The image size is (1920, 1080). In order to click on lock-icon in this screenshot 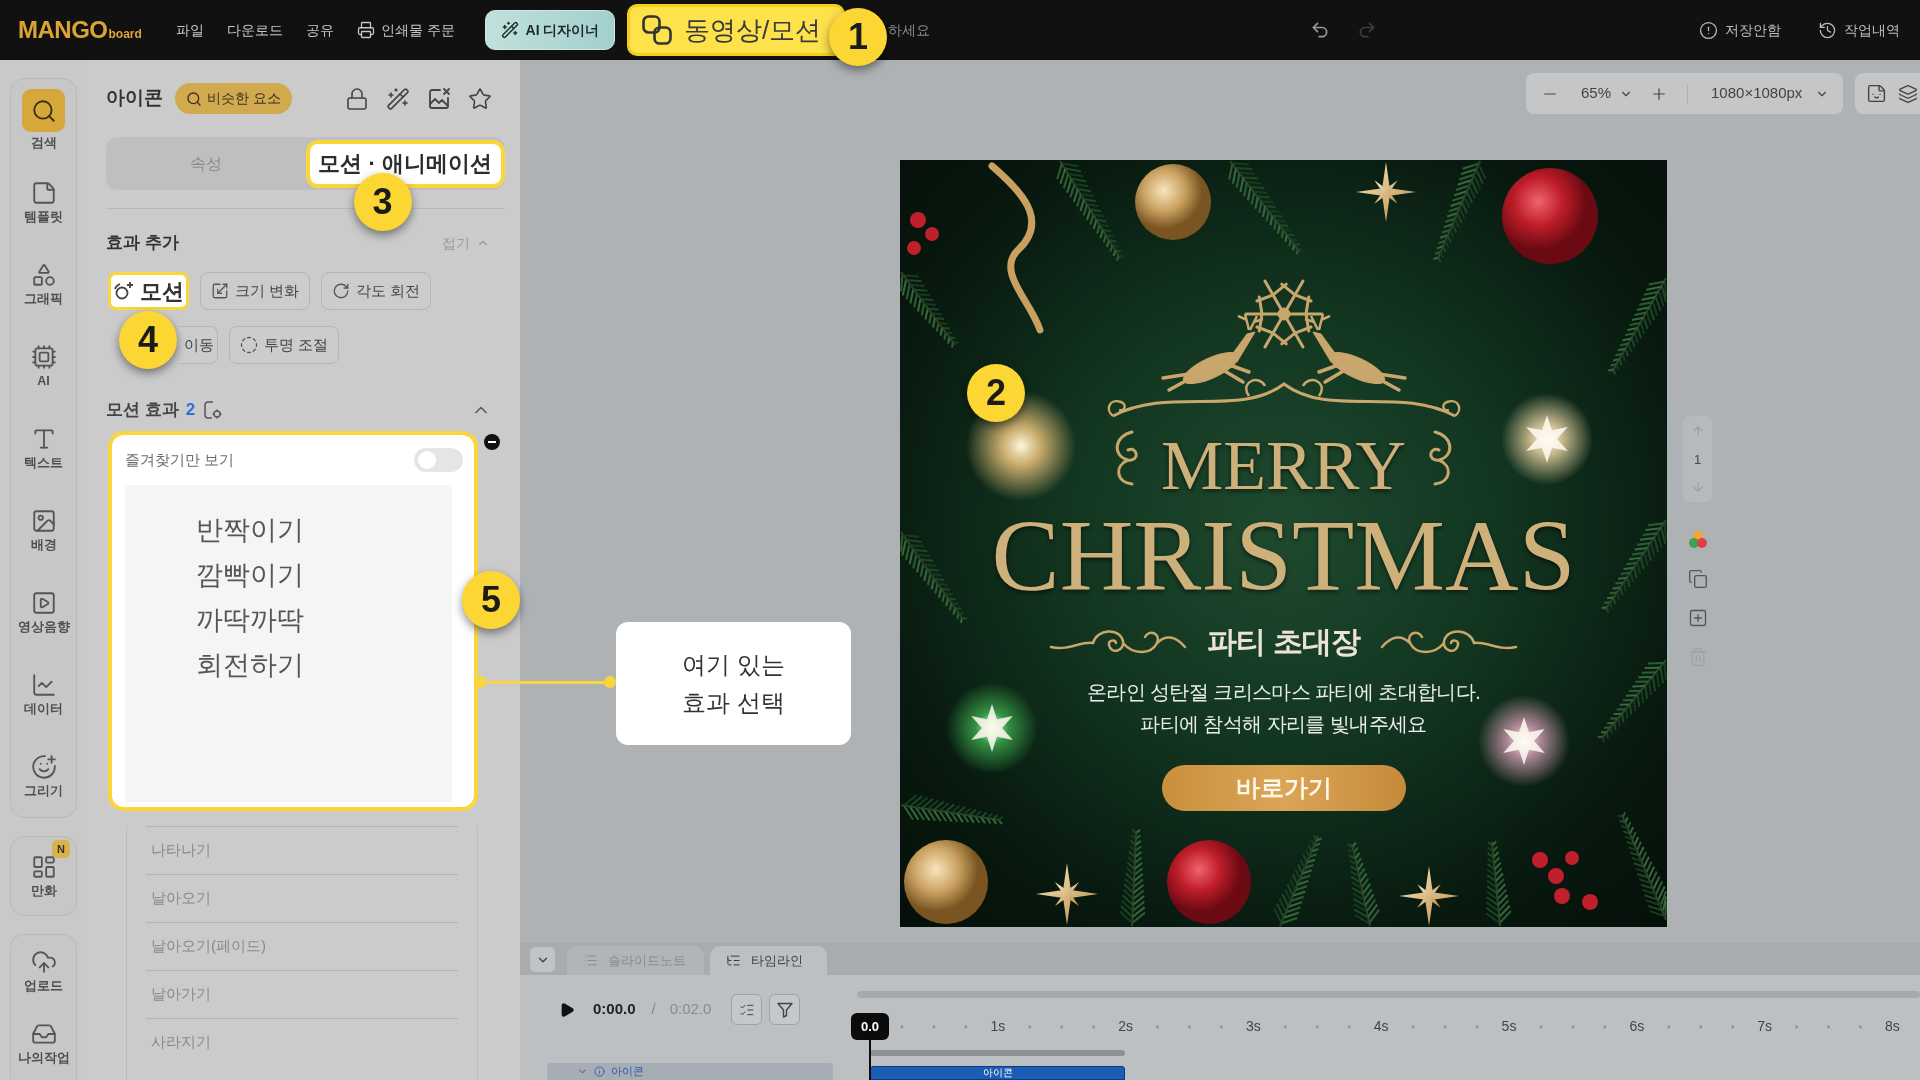, I will do `click(357, 98)`.